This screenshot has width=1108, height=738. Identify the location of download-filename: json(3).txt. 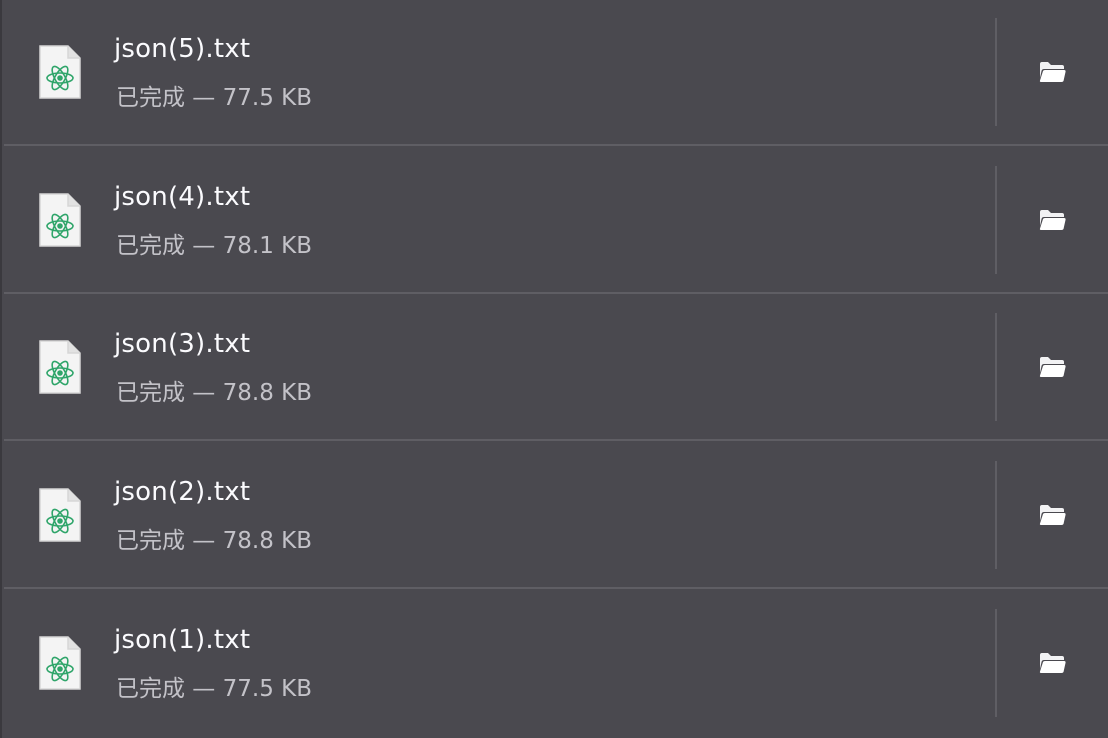
(182, 344).